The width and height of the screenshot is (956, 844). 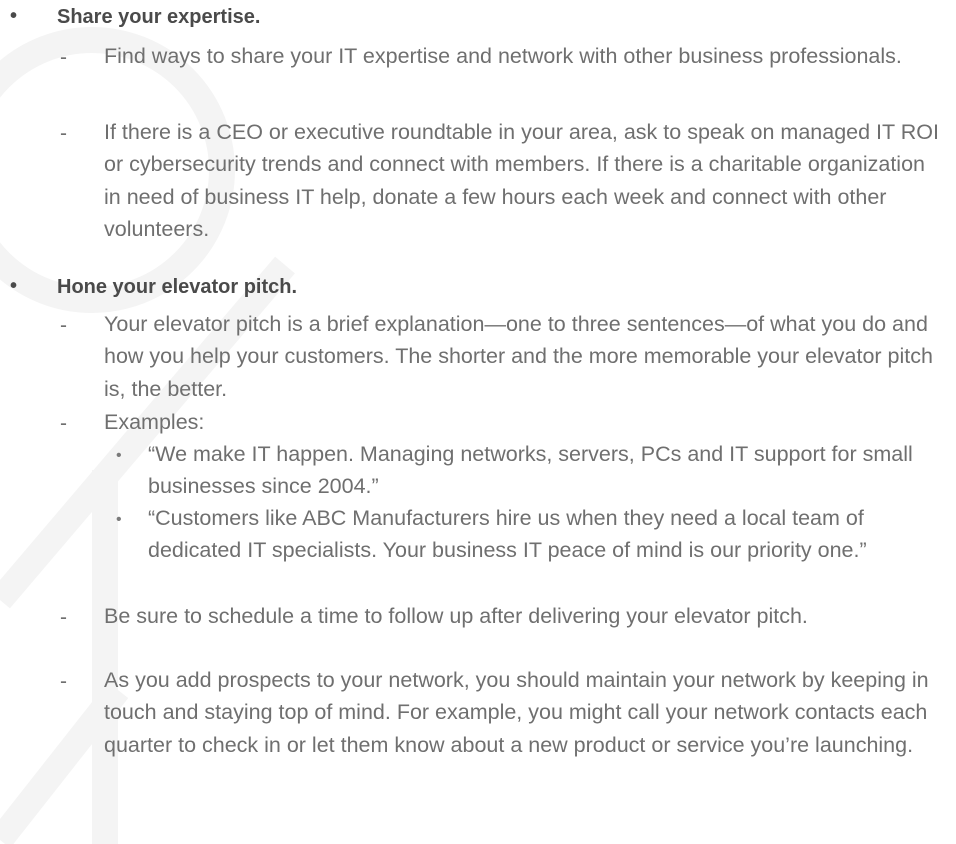 What do you see at coordinates (159, 17) in the screenshot?
I see `section-heading: Share your expertise.` at bounding box center [159, 17].